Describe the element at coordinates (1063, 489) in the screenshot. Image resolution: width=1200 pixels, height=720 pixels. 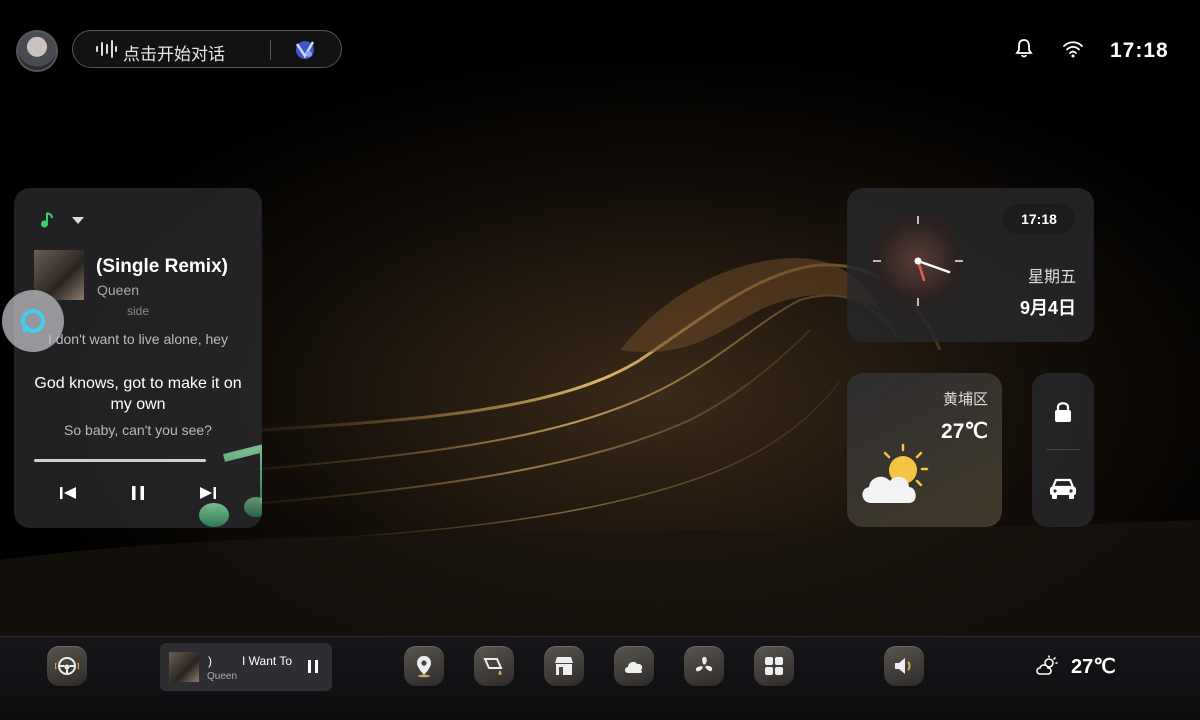
I see `car-icon` at that location.